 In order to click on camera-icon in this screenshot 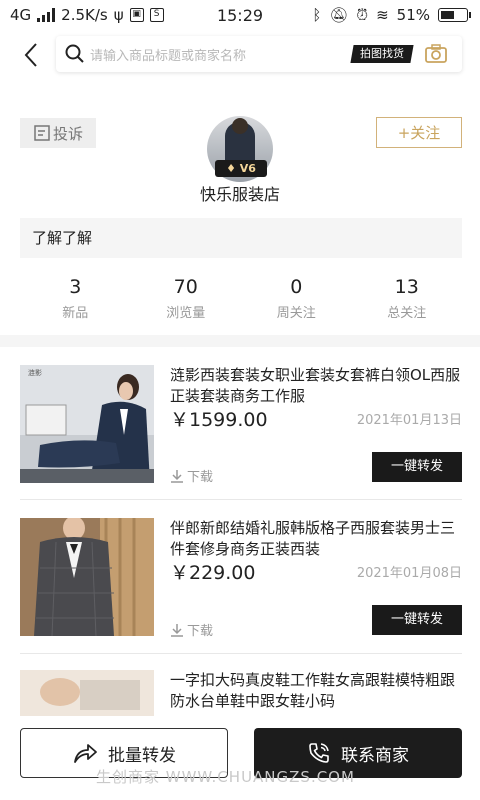, I will do `click(436, 54)`.